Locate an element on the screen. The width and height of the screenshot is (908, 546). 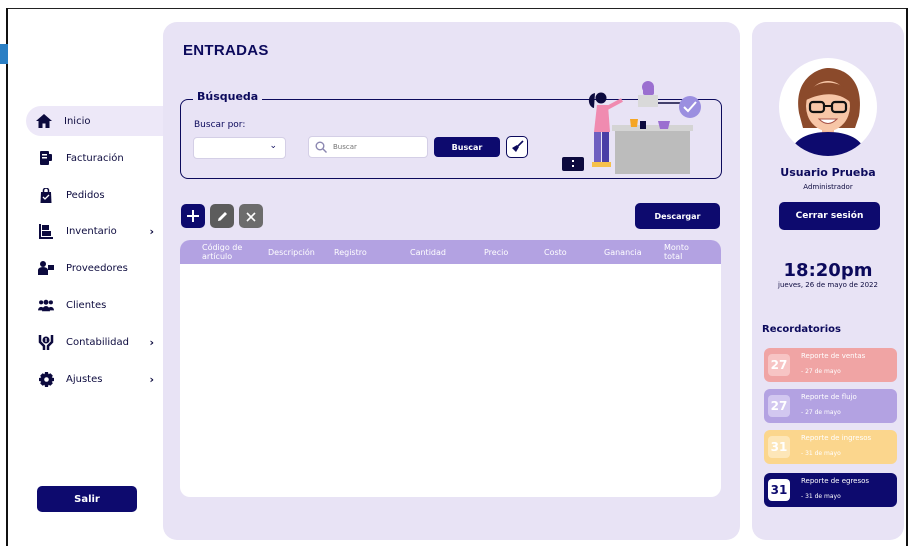
window-accent is located at coordinates (4, 54).